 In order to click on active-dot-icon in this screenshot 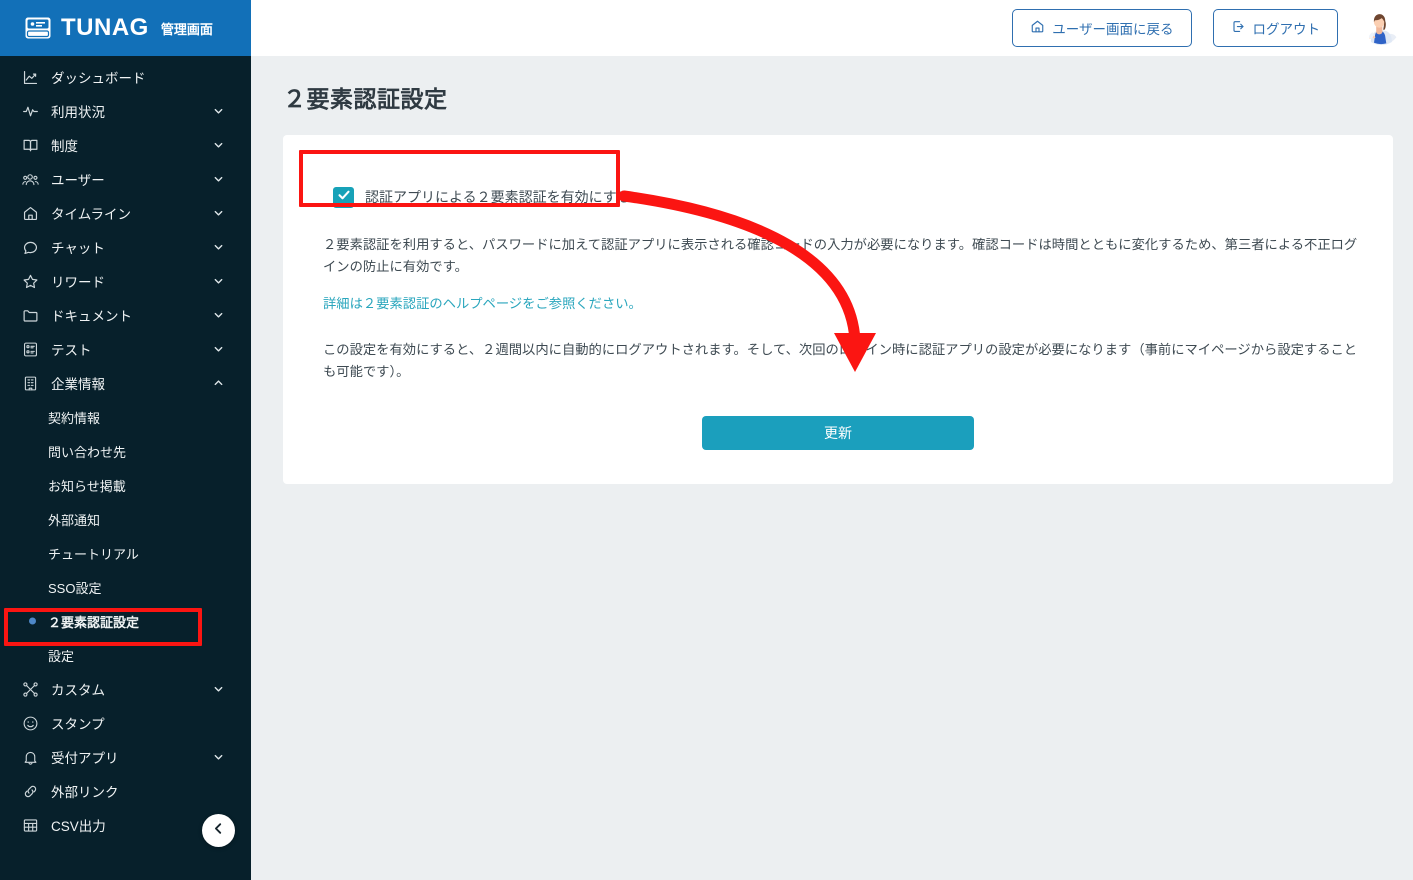, I will do `click(32, 621)`.